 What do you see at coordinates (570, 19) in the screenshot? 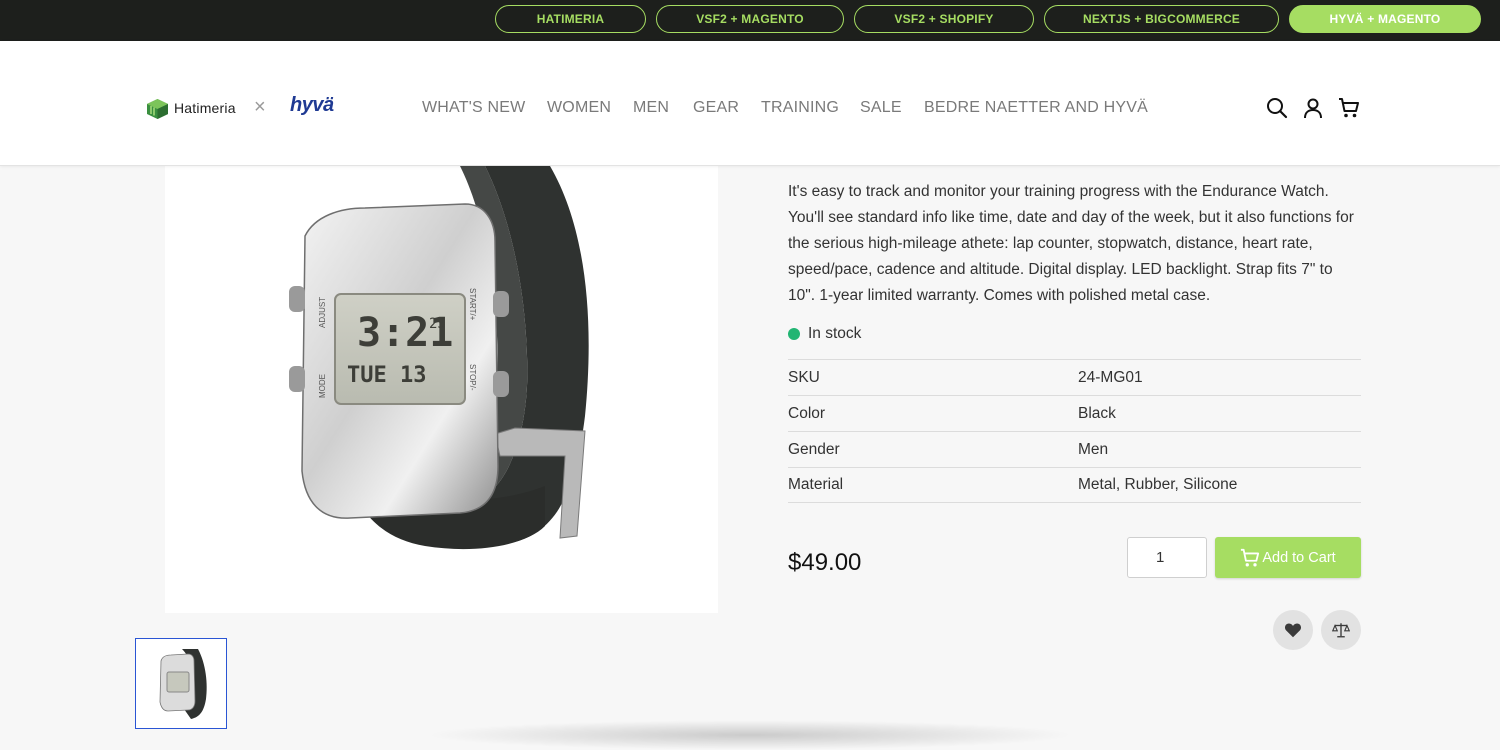
I see `switcher-hatimeria: HATIMERIA` at bounding box center [570, 19].